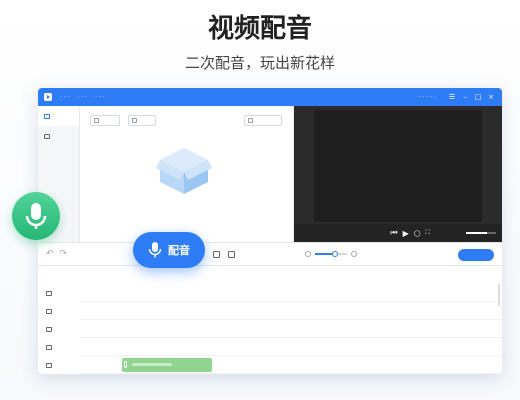 This screenshot has width=520, height=400. Describe the element at coordinates (134, 120) in the screenshot. I see `trash-icon` at that location.